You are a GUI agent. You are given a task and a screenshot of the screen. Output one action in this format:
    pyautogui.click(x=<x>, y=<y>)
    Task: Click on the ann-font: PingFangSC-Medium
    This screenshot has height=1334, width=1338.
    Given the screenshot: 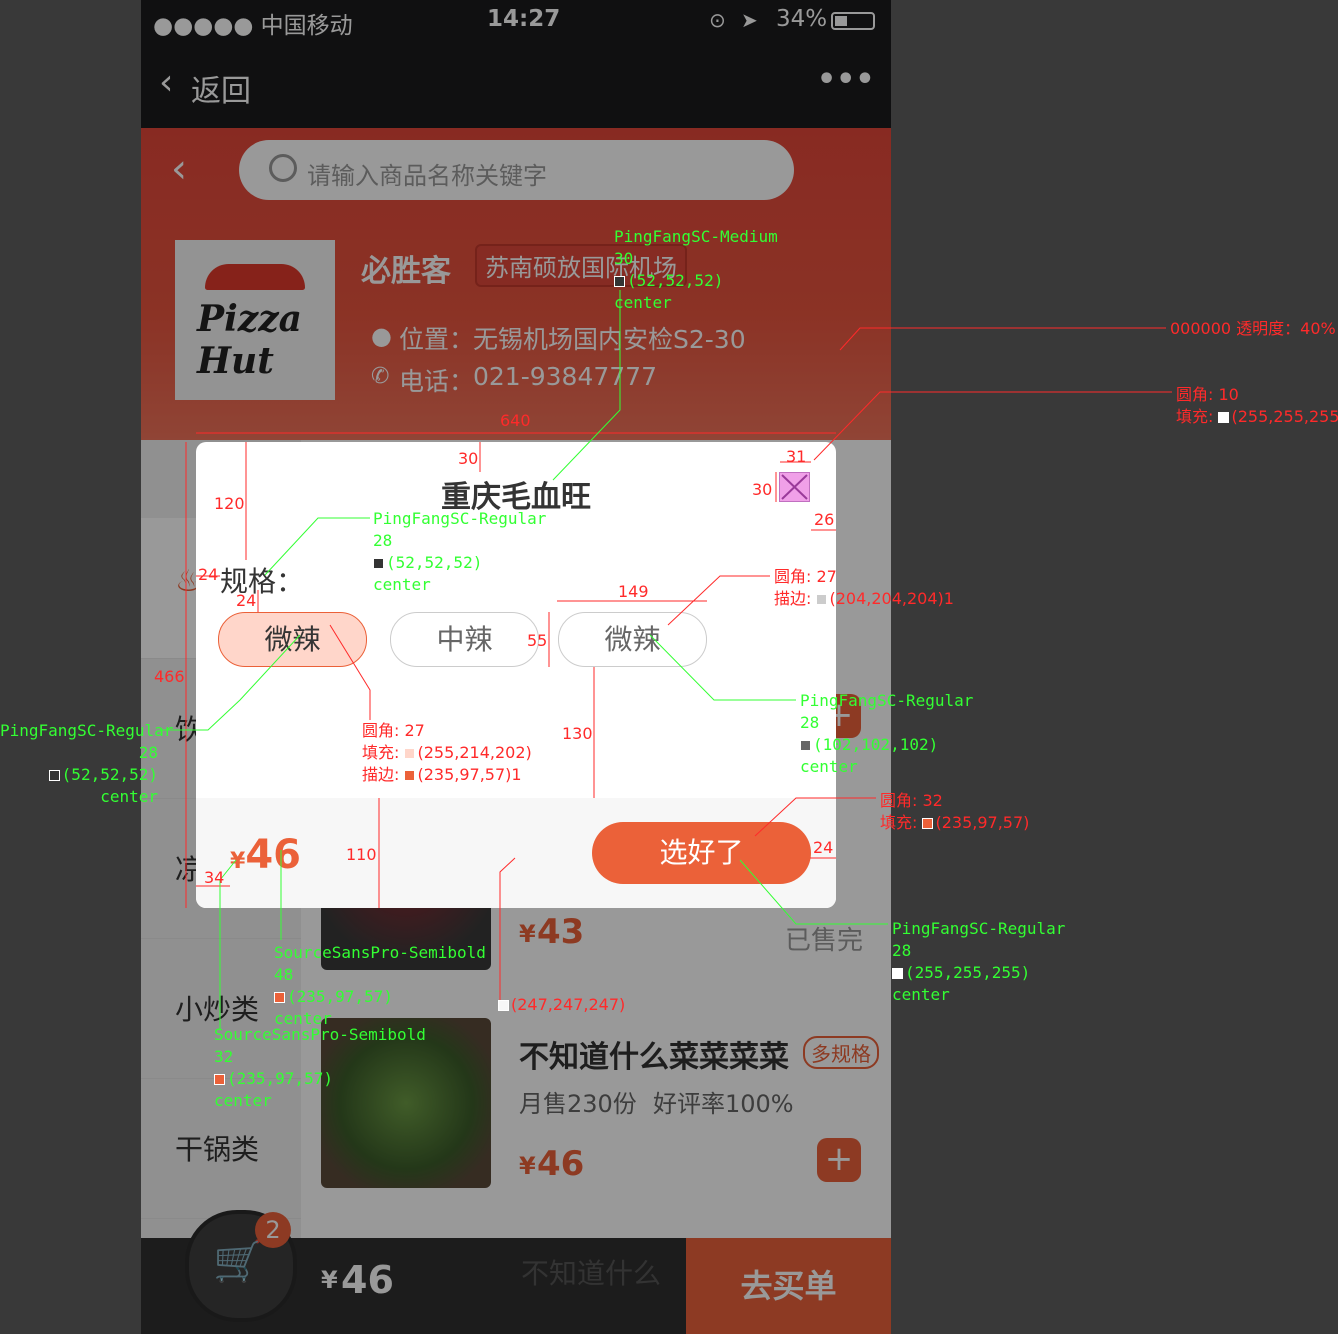 What is the action you would take?
    pyautogui.click(x=696, y=236)
    